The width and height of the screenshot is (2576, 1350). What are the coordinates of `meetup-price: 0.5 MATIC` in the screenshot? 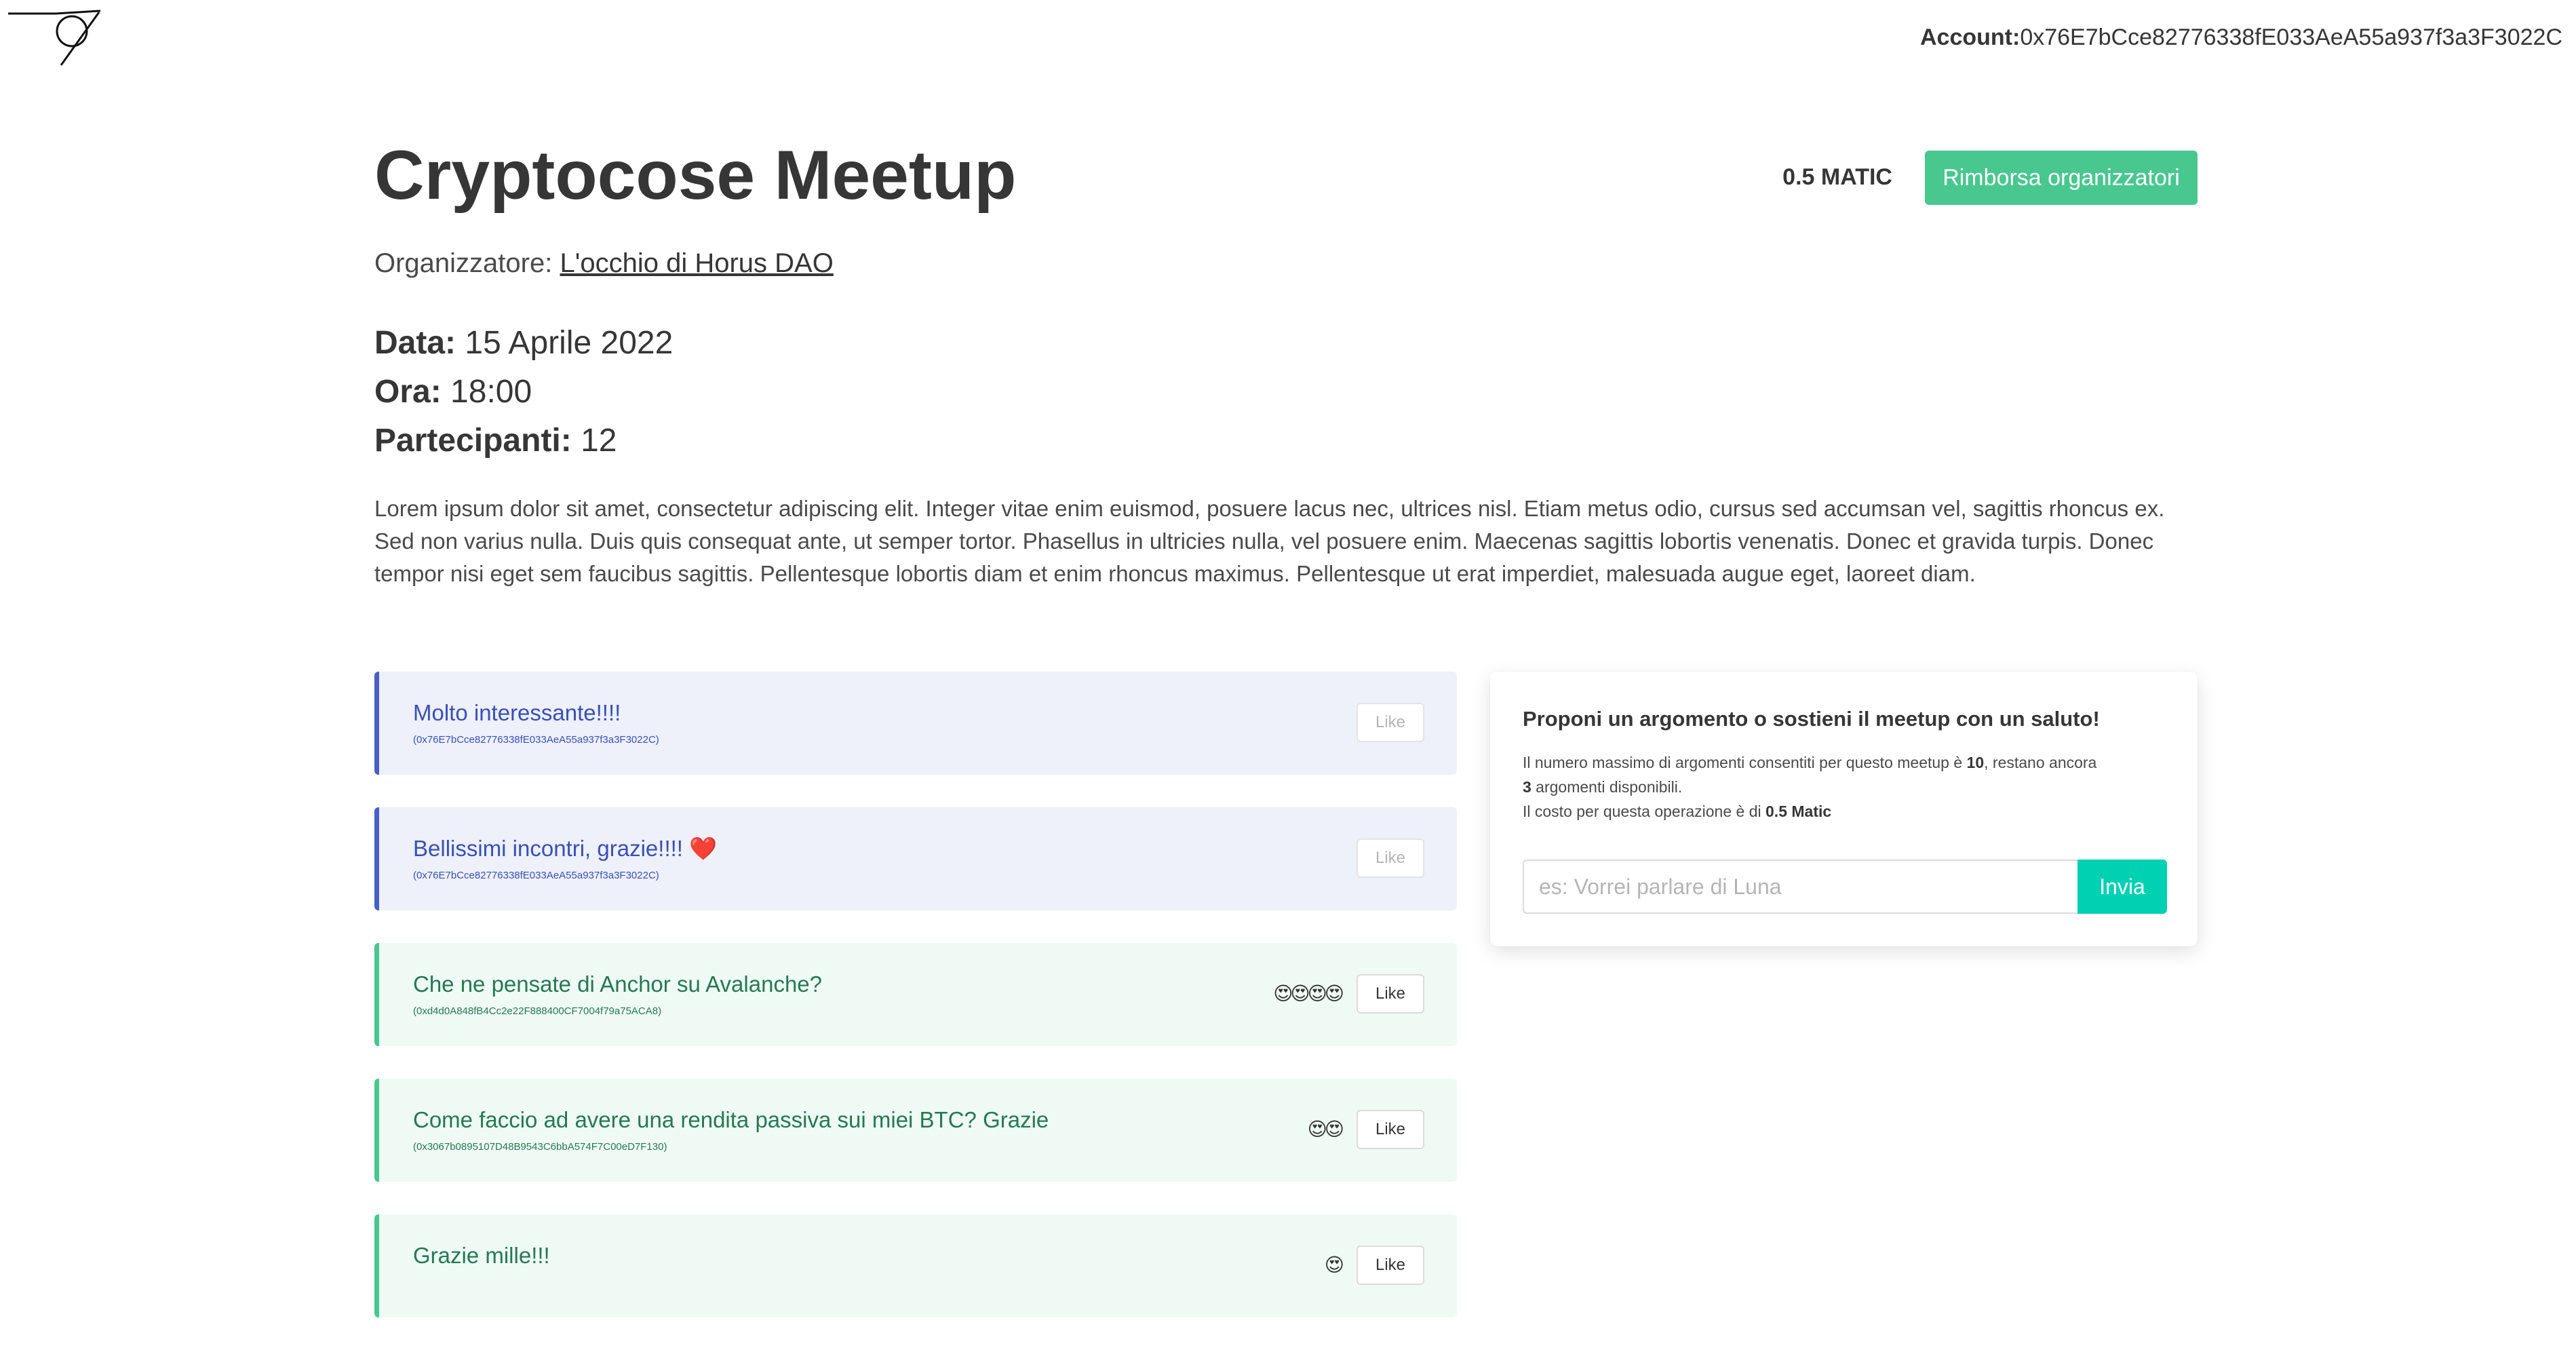 It's located at (1837, 177).